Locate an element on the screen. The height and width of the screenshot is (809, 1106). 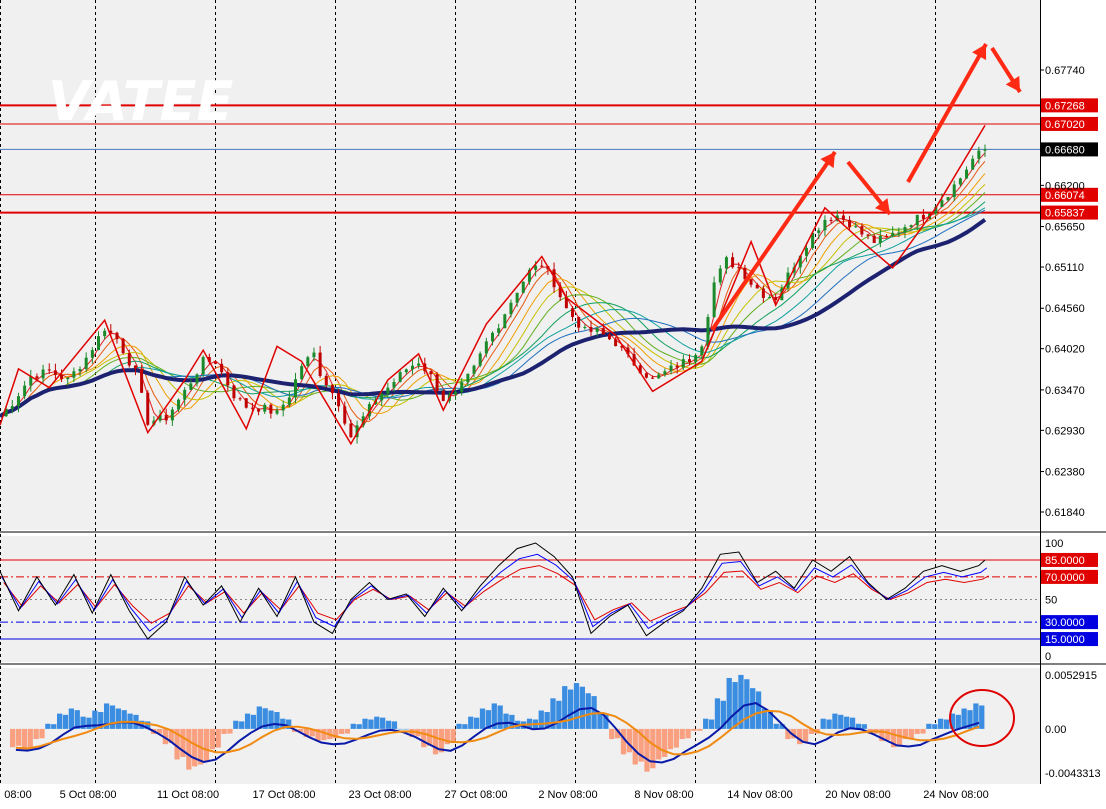
macd-tick-label: -0.0043313 is located at coordinates (1073, 774).